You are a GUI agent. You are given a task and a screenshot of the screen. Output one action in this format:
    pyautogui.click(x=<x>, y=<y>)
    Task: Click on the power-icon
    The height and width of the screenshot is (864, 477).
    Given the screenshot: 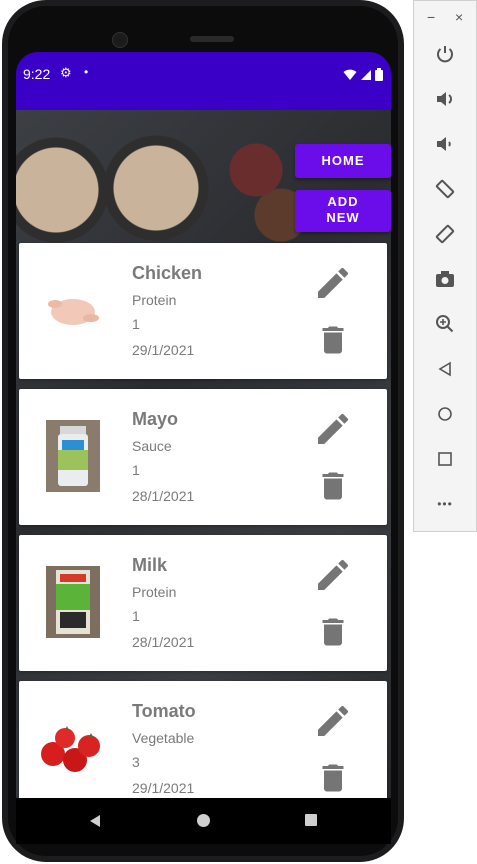 What is the action you would take?
    pyautogui.click(x=445, y=54)
    